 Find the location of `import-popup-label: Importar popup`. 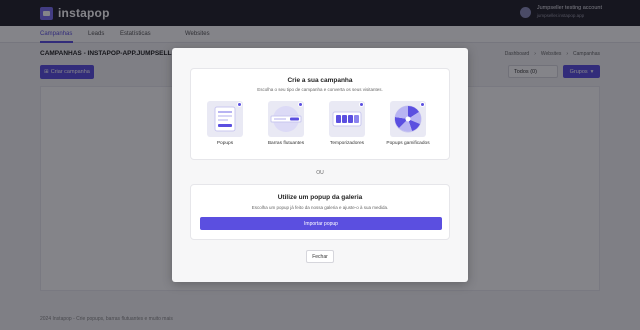

import-popup-label: Importar popup is located at coordinates (321, 223).